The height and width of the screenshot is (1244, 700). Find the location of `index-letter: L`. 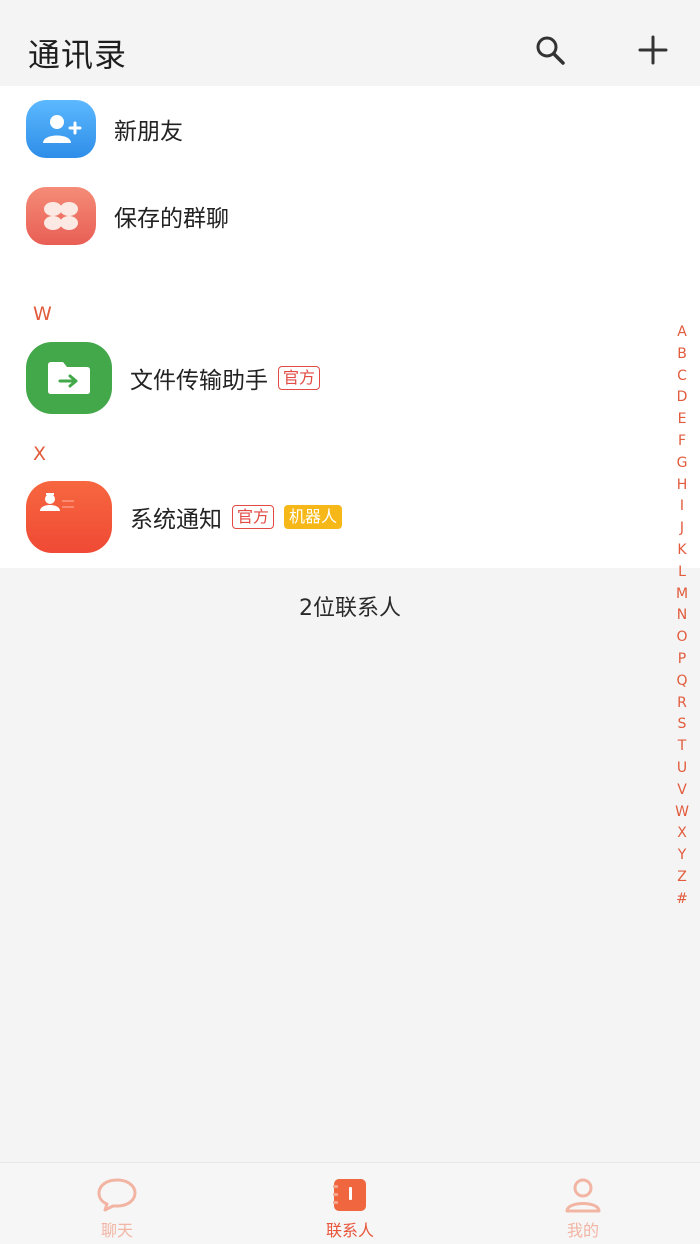

index-letter: L is located at coordinates (682, 573).